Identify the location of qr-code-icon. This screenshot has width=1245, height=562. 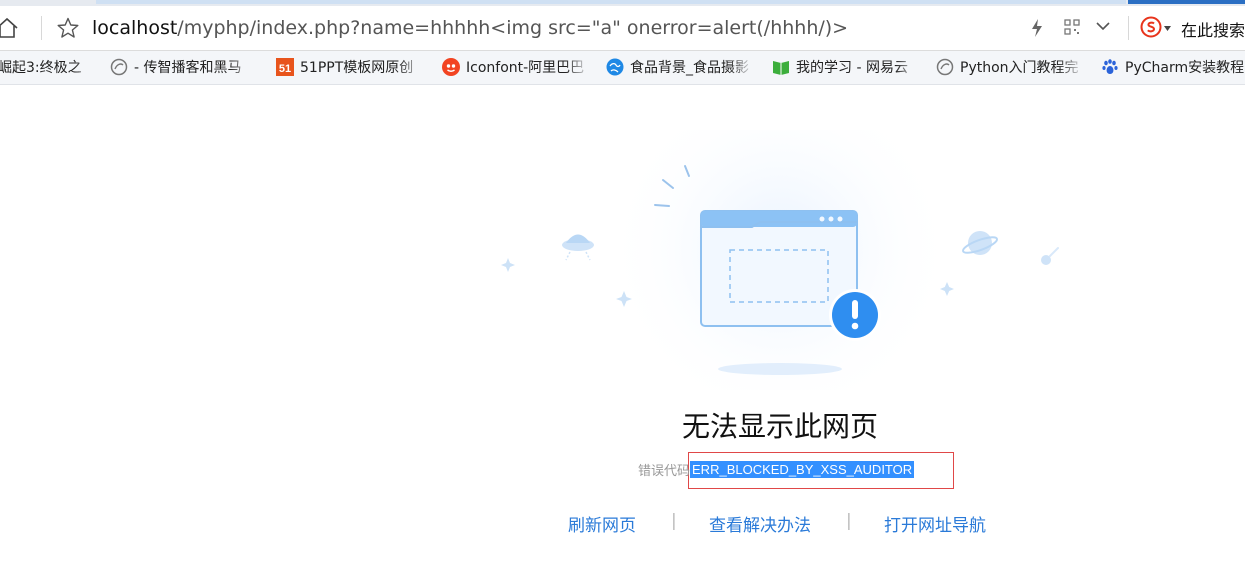
(1072, 27).